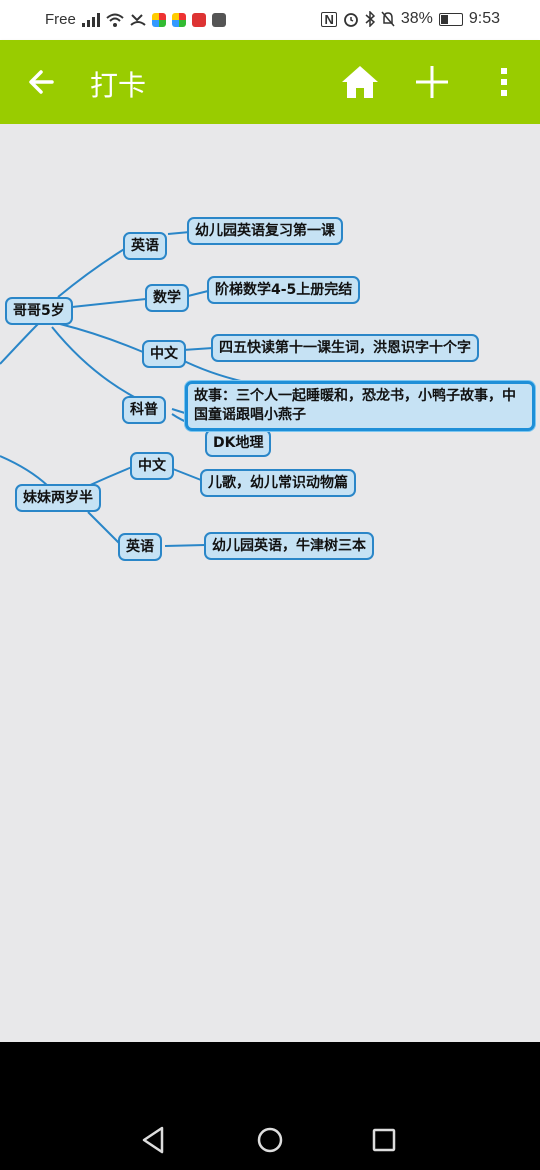  I want to click on status-right: N 38% 9:53, so click(410, 19).